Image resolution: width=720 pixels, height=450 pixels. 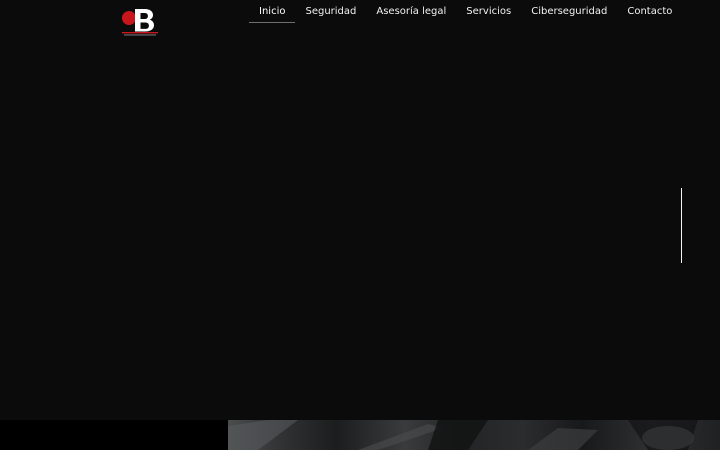 What do you see at coordinates (681, 225) in the screenshot?
I see `slider-indicator` at bounding box center [681, 225].